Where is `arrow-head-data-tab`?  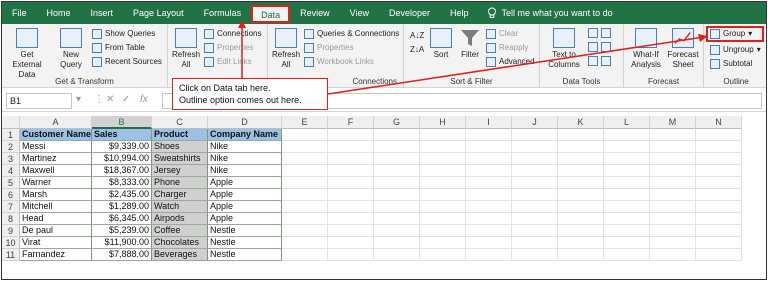 arrow-head-data-tab is located at coordinates (242, 24).